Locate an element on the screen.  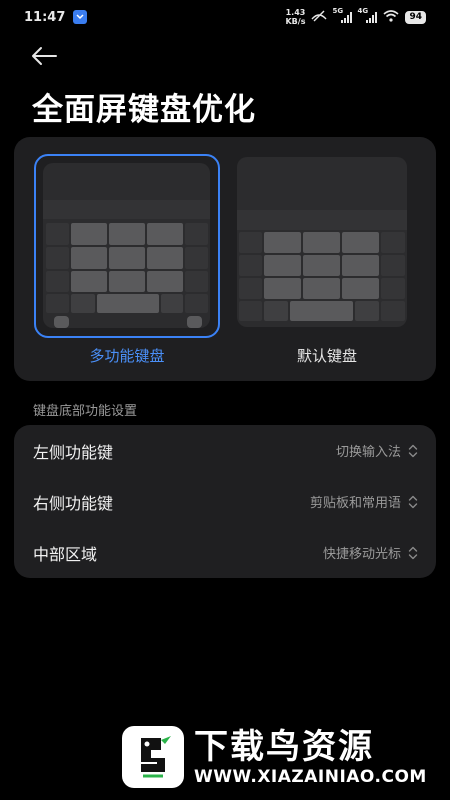
setting-title: 右侧功能键 is located at coordinates (73, 503).